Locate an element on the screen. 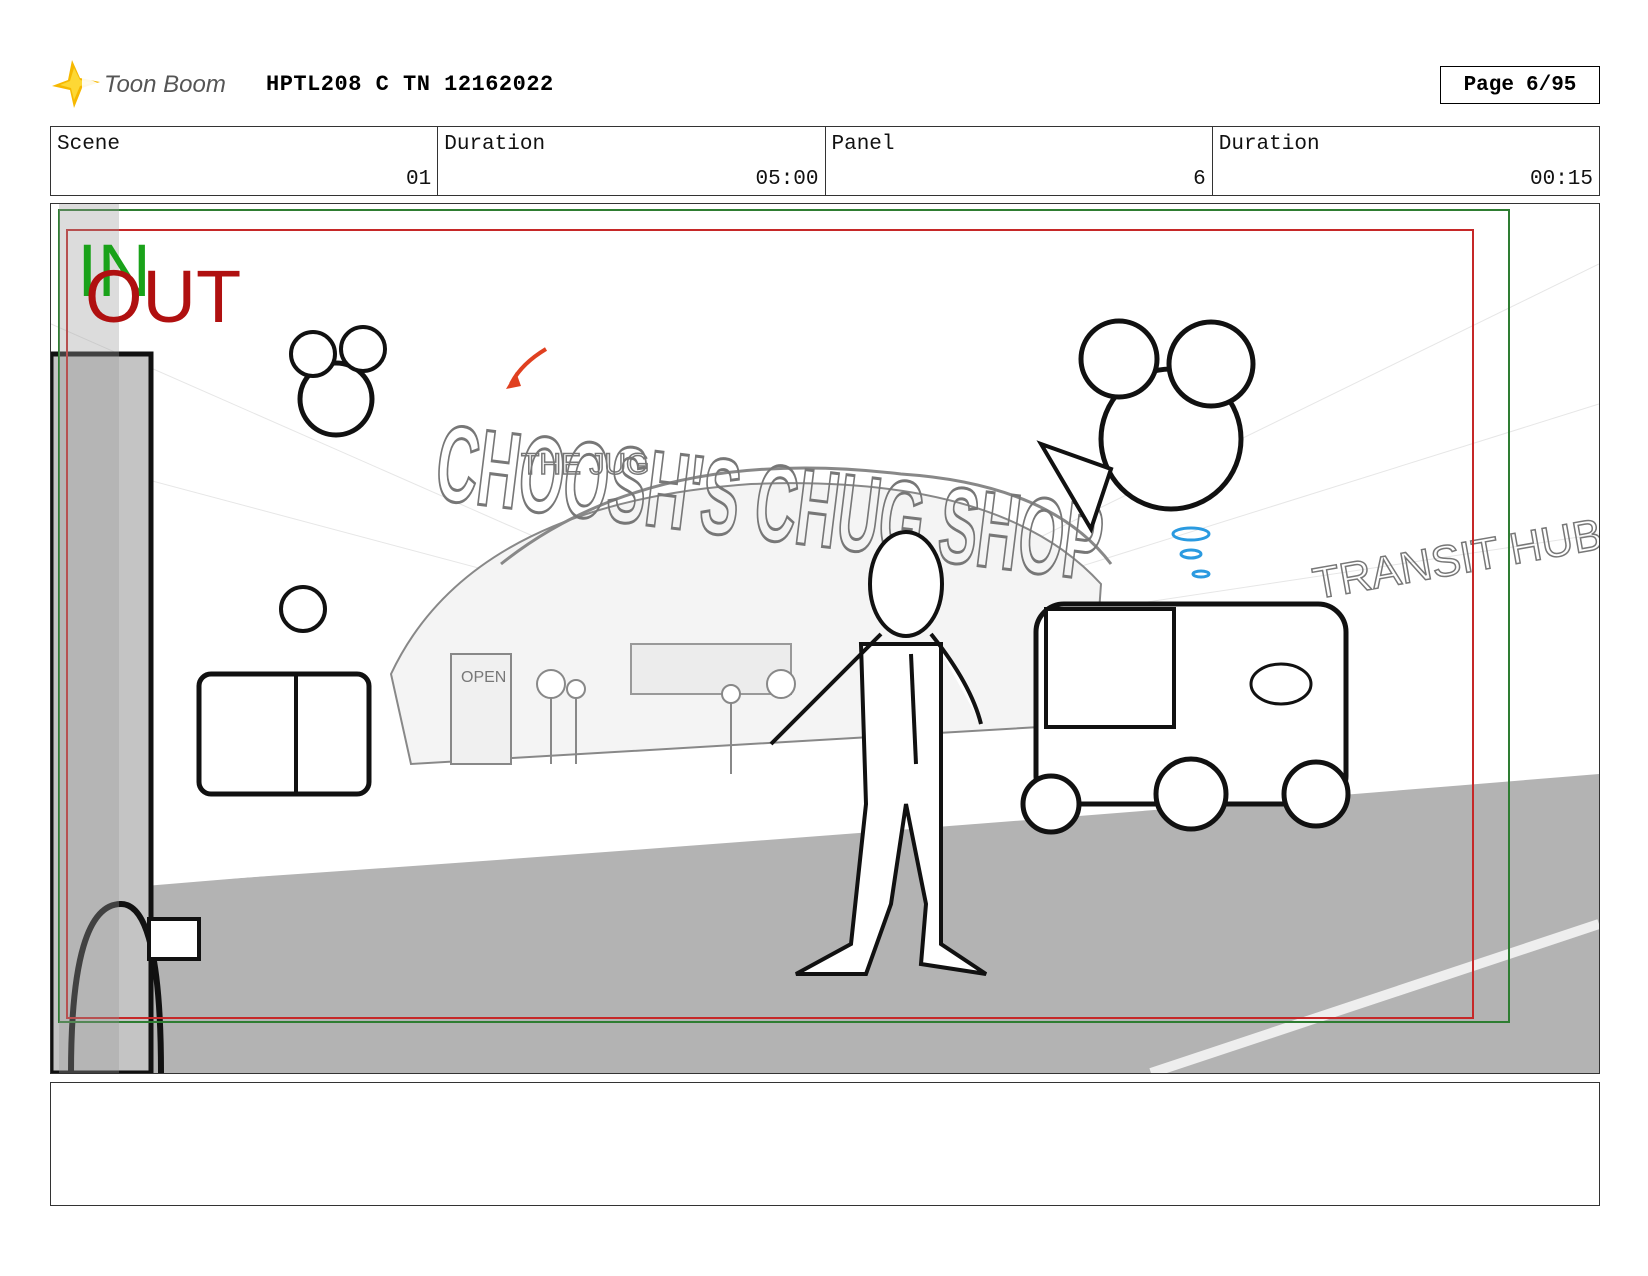 This screenshot has height=1276, width=1648. toon-boom-logo: Toon Boom is located at coordinates (139, 84).